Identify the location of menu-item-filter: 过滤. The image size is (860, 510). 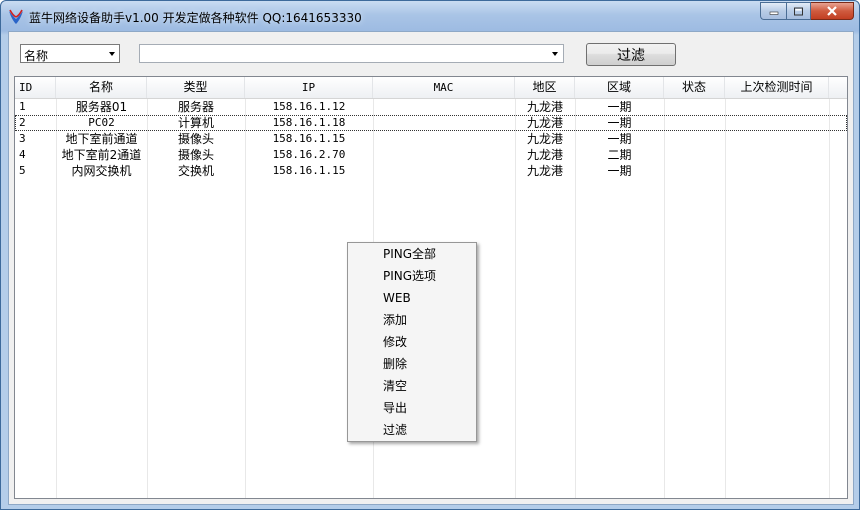
(395, 430).